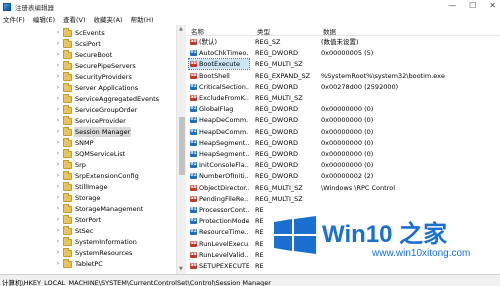 This screenshot has width=500, height=286. What do you see at coordinates (181, 29) in the screenshot?
I see `scroll-up-icon: ▲` at bounding box center [181, 29].